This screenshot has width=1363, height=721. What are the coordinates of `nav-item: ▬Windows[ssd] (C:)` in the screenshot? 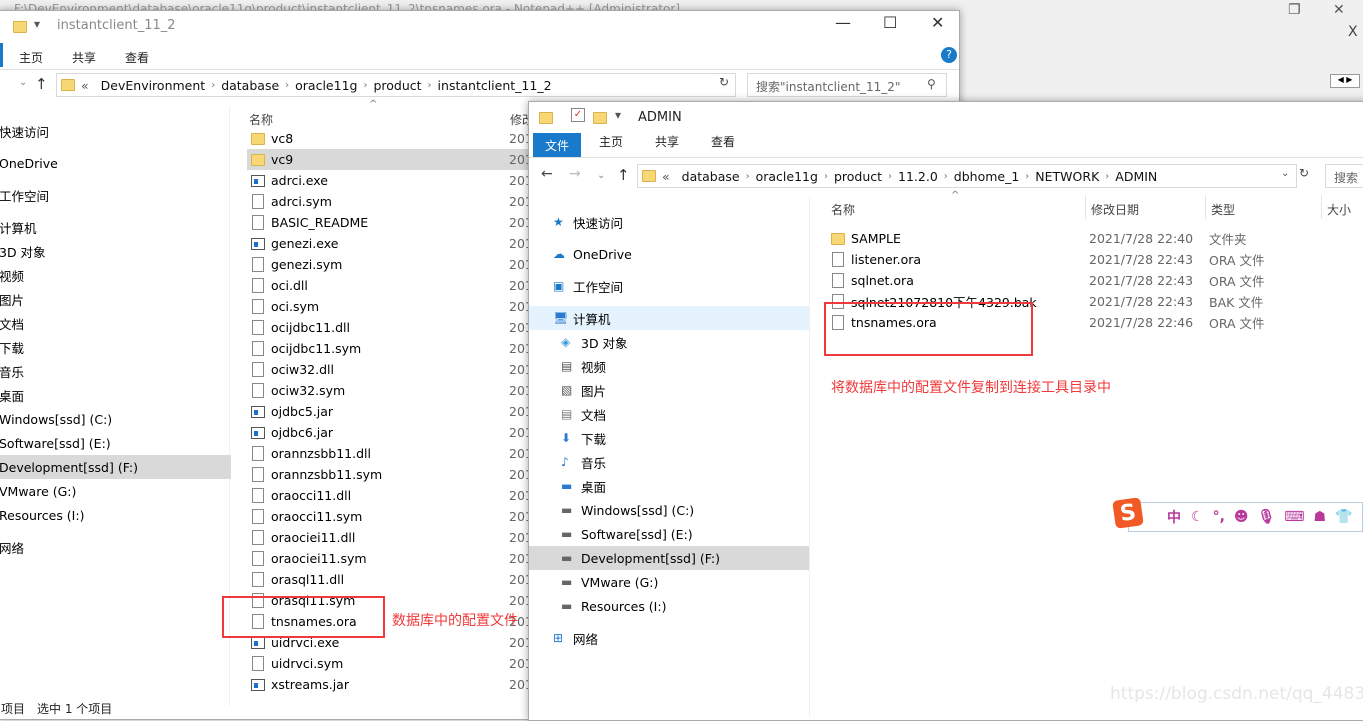 It's located at (669, 510).